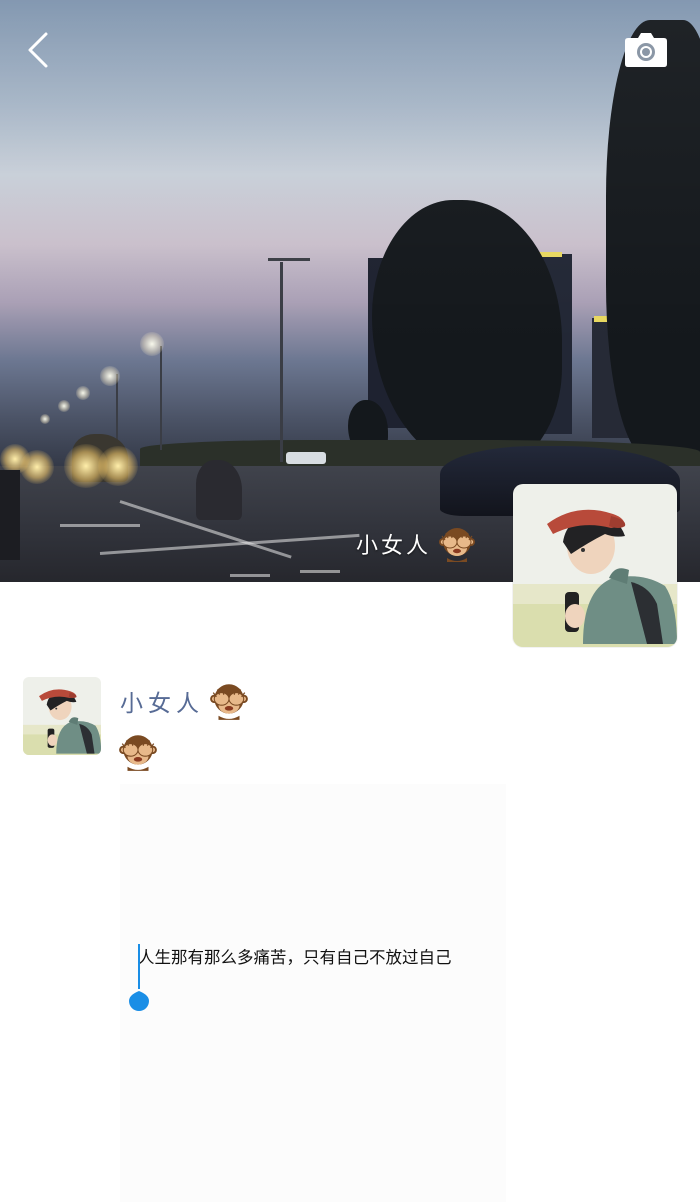 This screenshot has width=700, height=1202. I want to click on chevron-left-icon, so click(38, 50).